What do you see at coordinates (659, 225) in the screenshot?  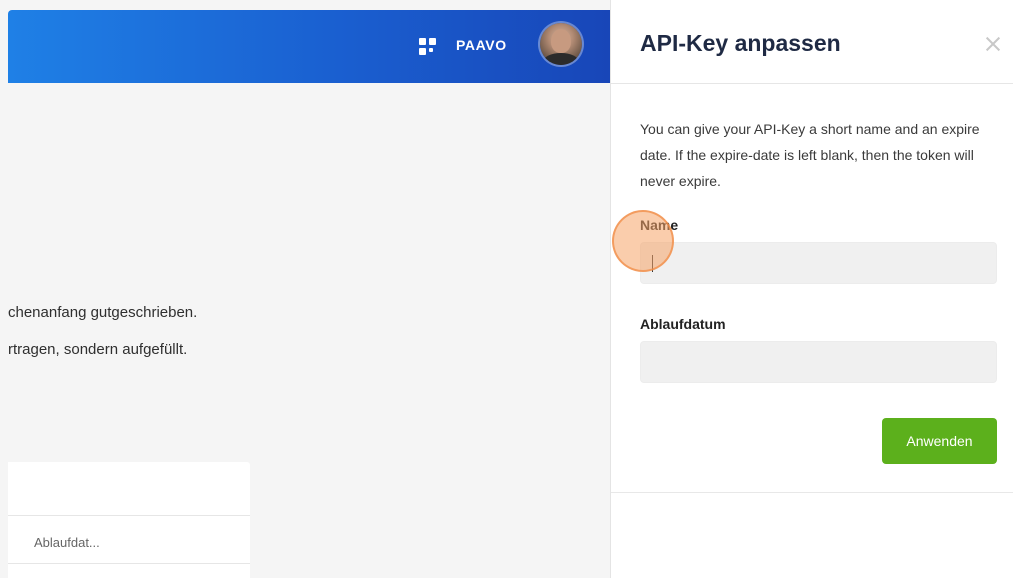 I see `name-label: Name` at bounding box center [659, 225].